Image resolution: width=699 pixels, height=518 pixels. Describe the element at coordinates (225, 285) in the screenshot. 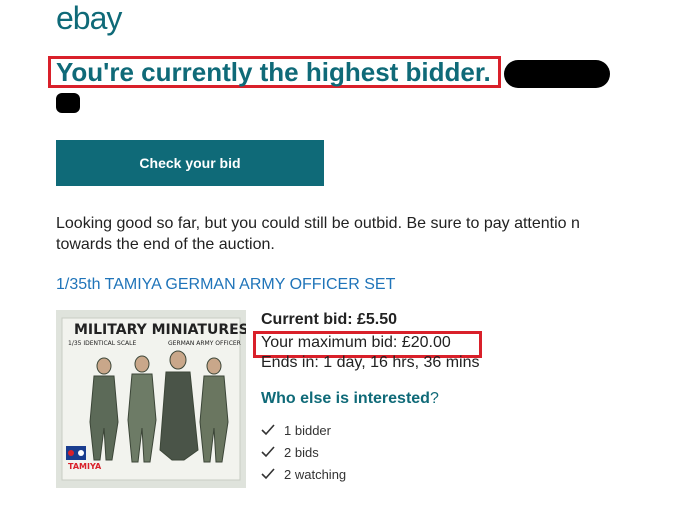

I see `item-title-link: 1/35th TAMIYA GERMAN ARMY OFFICER SET` at that location.